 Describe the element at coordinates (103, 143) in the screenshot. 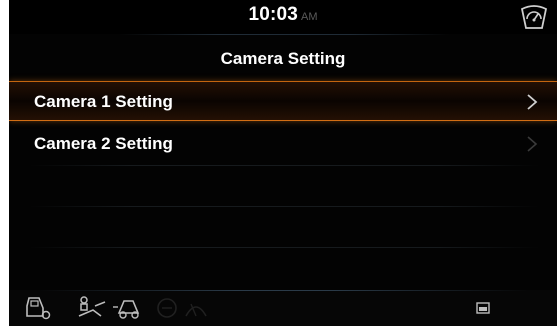

I see `menu-item-label: Camera 2 Setting` at that location.